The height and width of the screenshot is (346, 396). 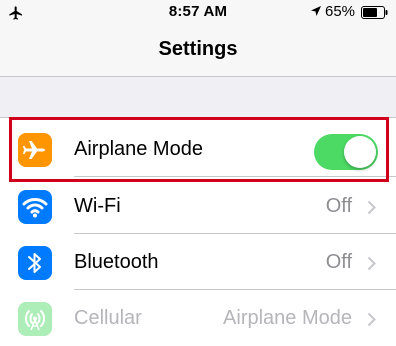 What do you see at coordinates (316, 11) in the screenshot?
I see `location-arrow-icon` at bounding box center [316, 11].